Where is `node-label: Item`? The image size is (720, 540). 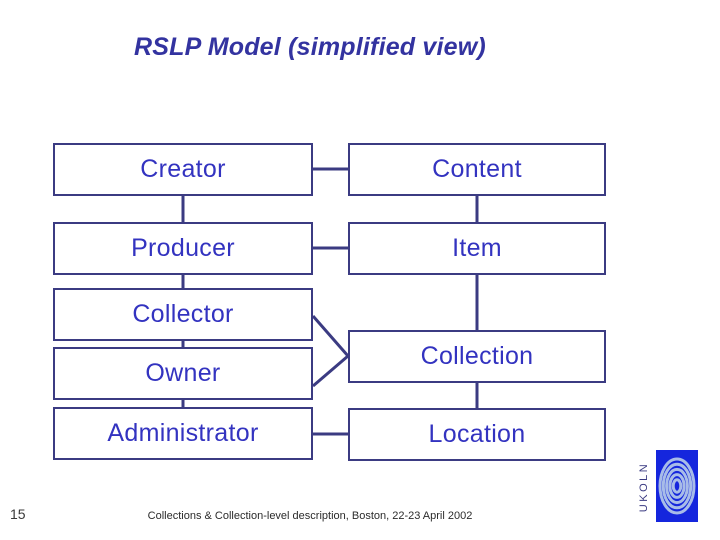
node-label: Item is located at coordinates (477, 248).